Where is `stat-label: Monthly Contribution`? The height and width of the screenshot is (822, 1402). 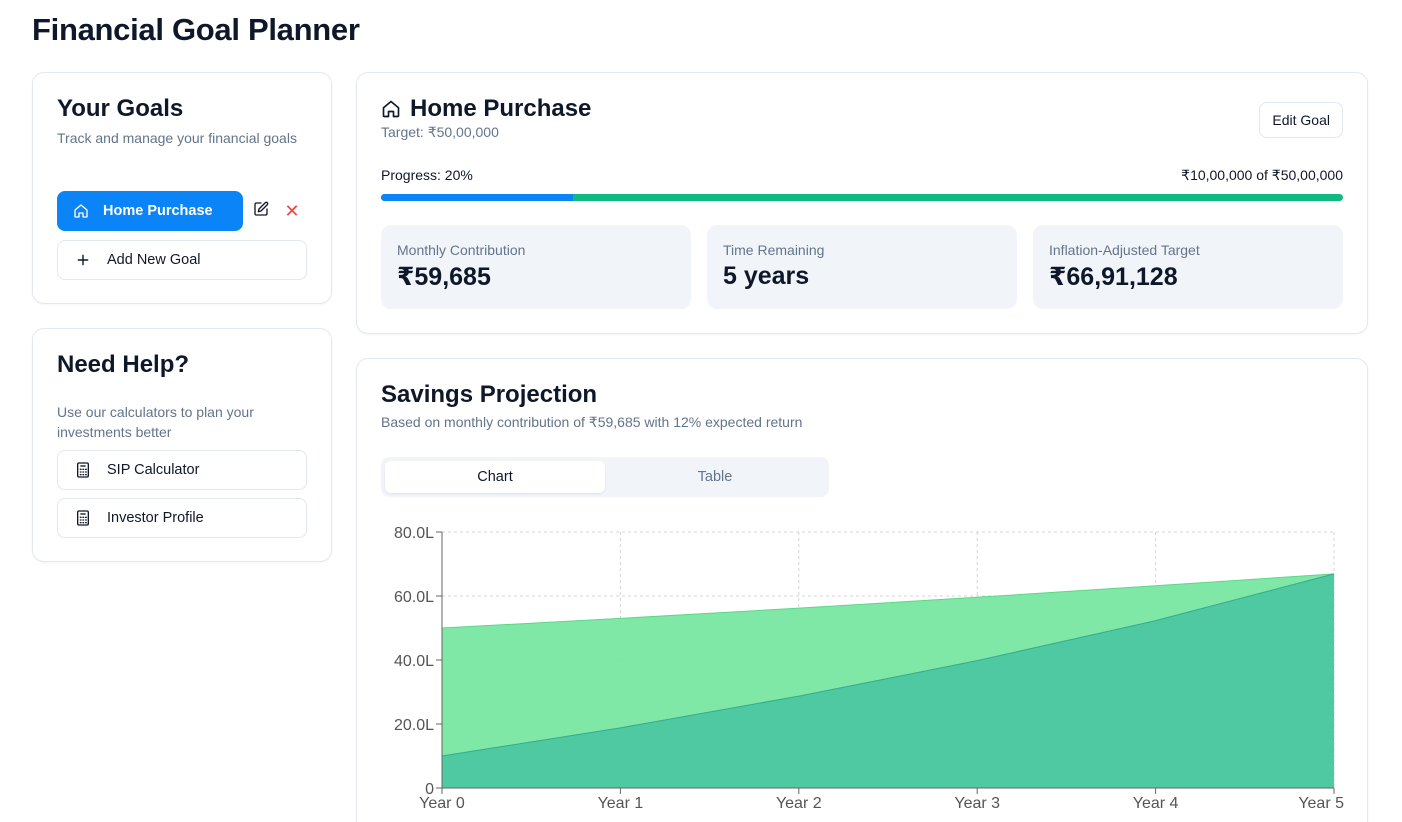 stat-label: Monthly Contribution is located at coordinates (461, 250).